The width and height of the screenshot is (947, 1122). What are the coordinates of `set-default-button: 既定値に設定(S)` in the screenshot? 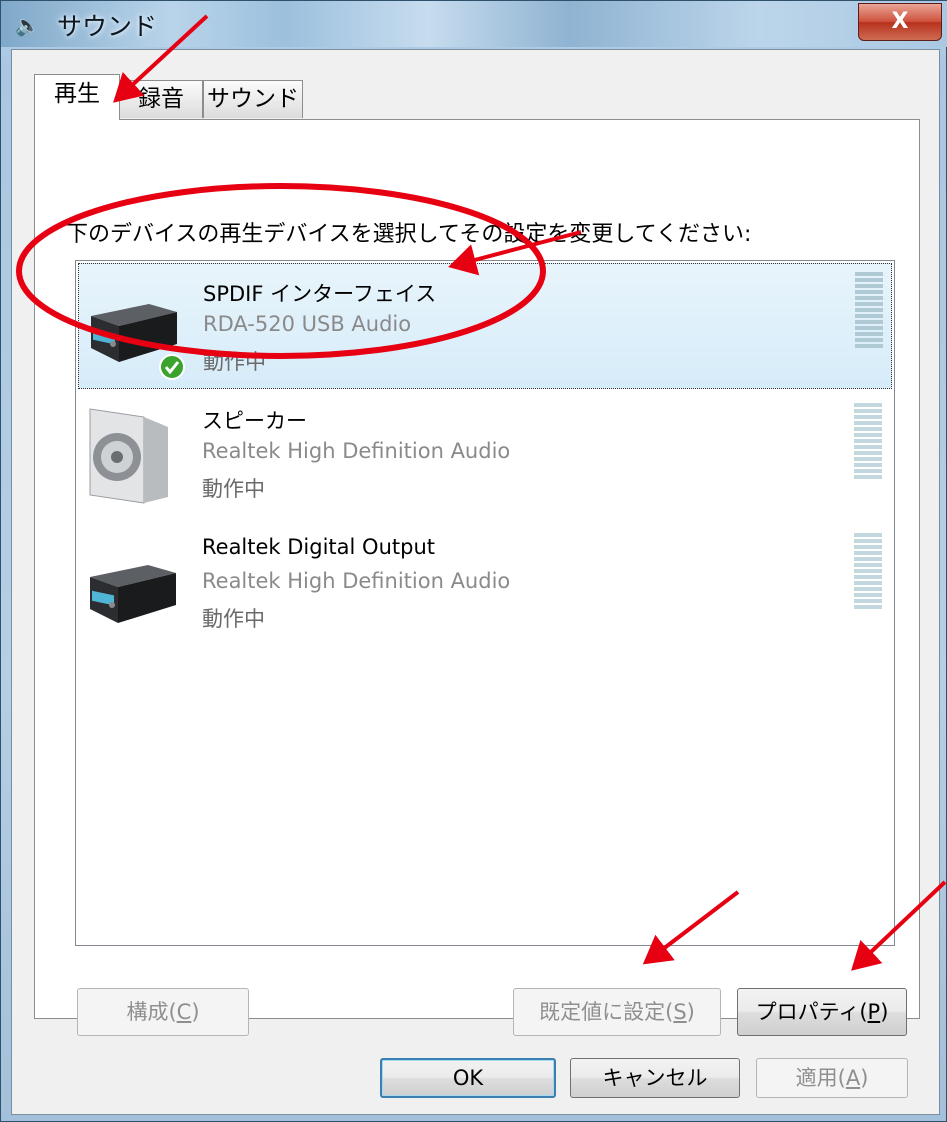 It's located at (617, 1012).